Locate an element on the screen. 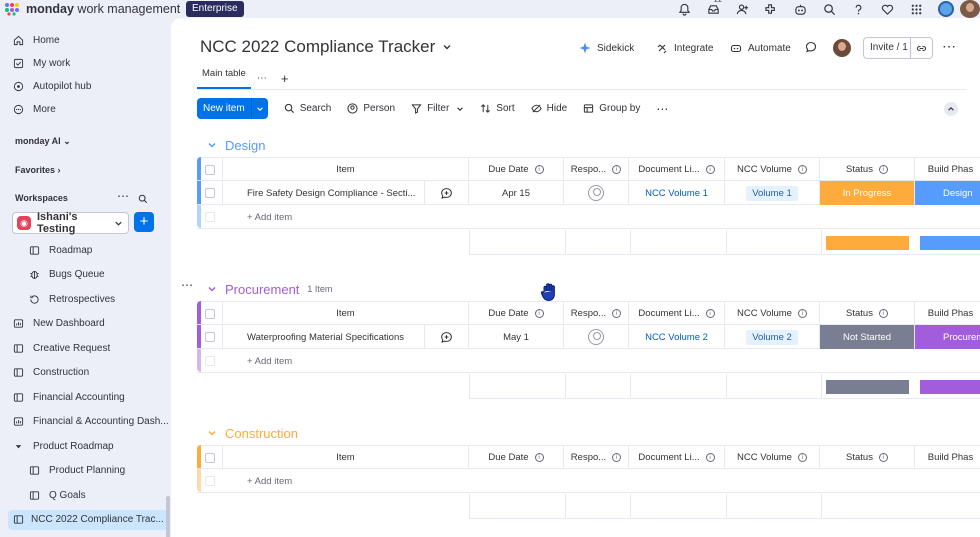 Image resolution: width=980 pixels, height=537 pixels. person-placeholder-icon is located at coordinates (596, 193).